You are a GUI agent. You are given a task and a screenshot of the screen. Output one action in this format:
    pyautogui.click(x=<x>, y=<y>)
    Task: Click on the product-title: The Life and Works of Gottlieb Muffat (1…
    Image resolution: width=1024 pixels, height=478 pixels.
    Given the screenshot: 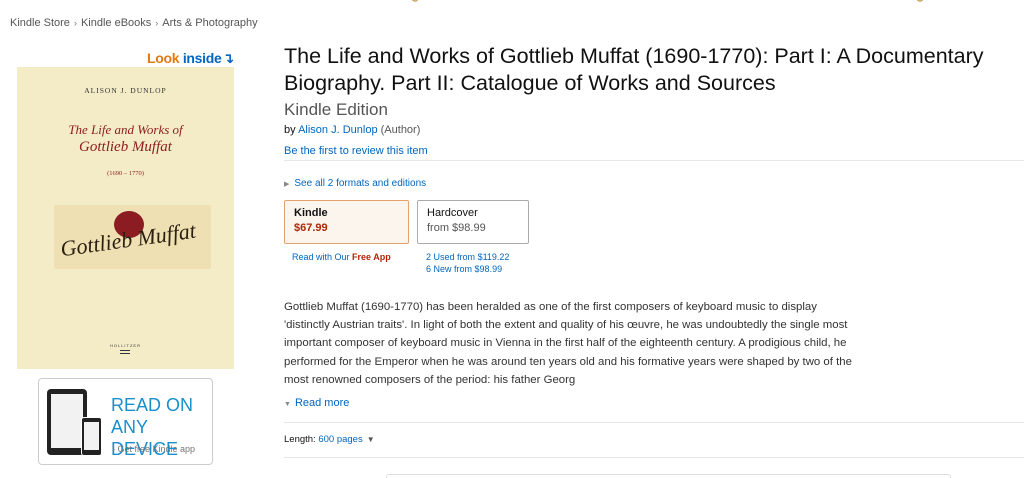 What is the action you would take?
    pyautogui.click(x=634, y=69)
    